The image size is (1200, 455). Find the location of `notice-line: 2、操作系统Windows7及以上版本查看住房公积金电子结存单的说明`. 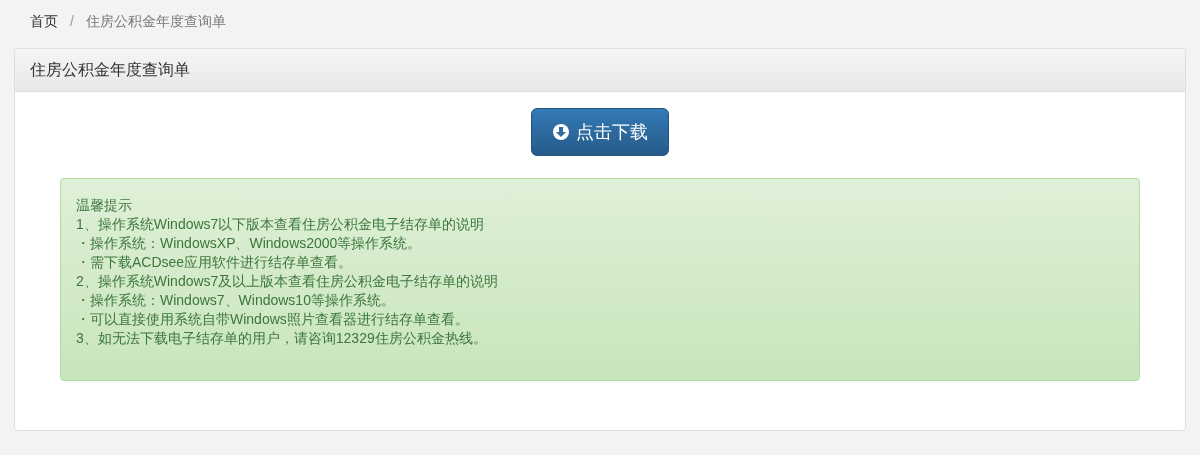

notice-line: 2、操作系统Windows7及以上版本查看住房公积金电子结存单的说明 is located at coordinates (288, 281).